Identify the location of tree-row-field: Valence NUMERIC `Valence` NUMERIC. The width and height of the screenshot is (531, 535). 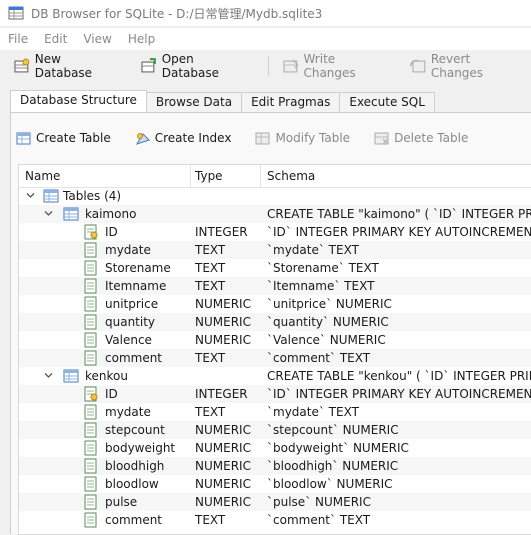
(275, 340).